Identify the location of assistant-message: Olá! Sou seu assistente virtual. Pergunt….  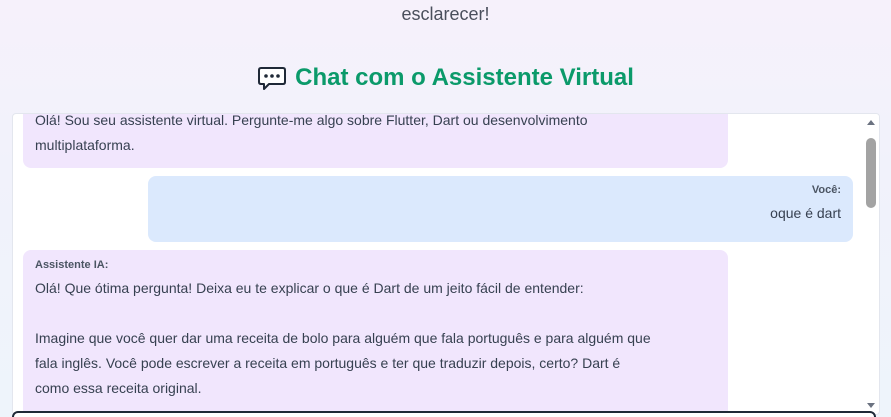
(375, 141).